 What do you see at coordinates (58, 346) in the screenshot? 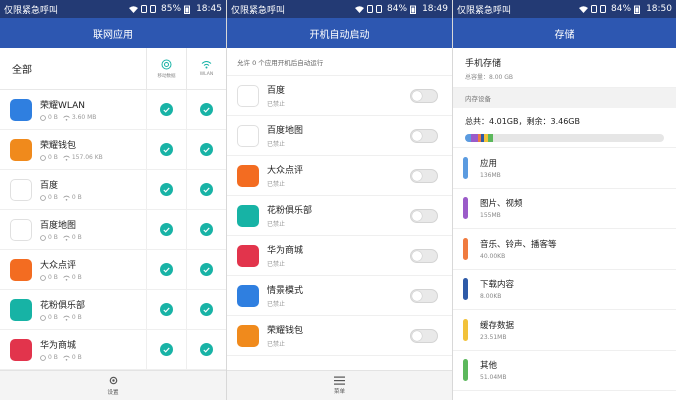
I see `app-name: 华为商城` at bounding box center [58, 346].